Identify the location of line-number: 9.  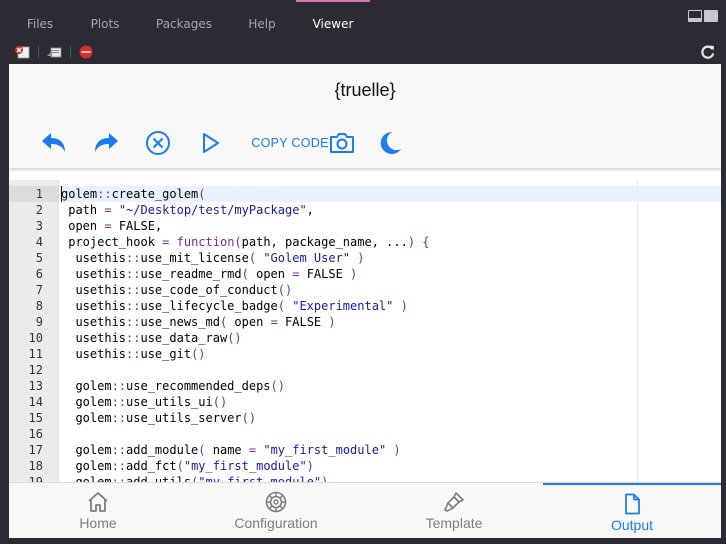
(39, 322).